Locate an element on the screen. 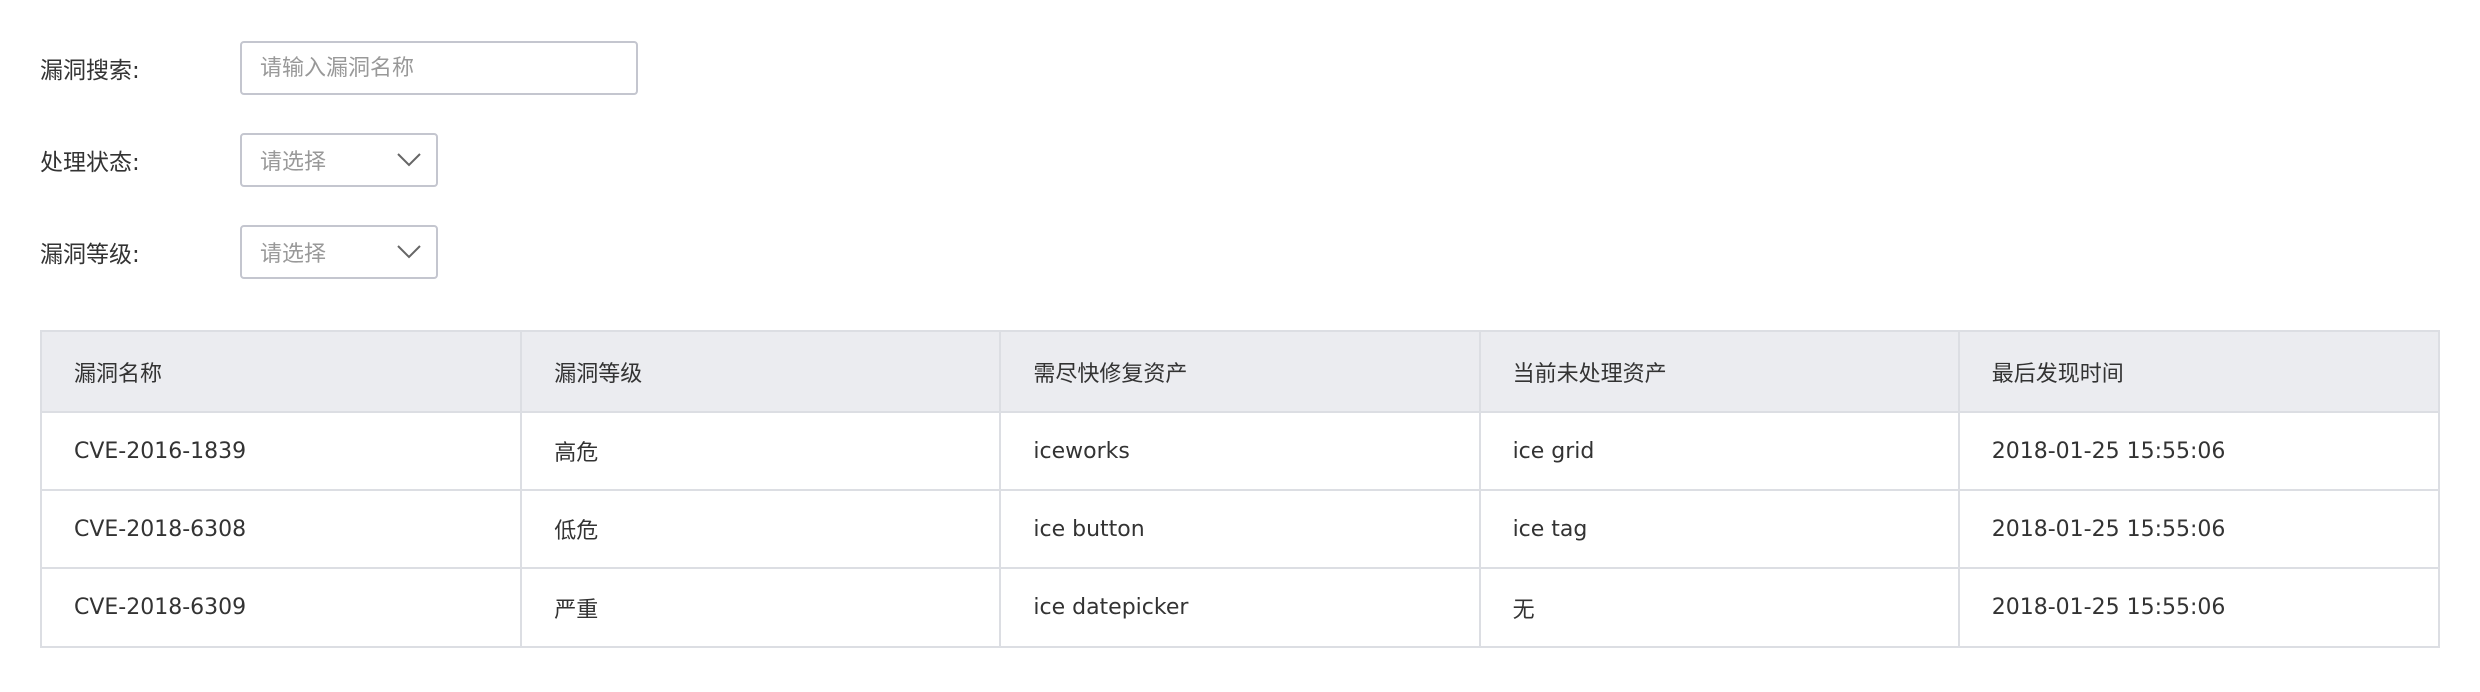 This screenshot has height=692, width=2480. column-header-urgent-assets: 需尽快修复资产 is located at coordinates (1240, 372).